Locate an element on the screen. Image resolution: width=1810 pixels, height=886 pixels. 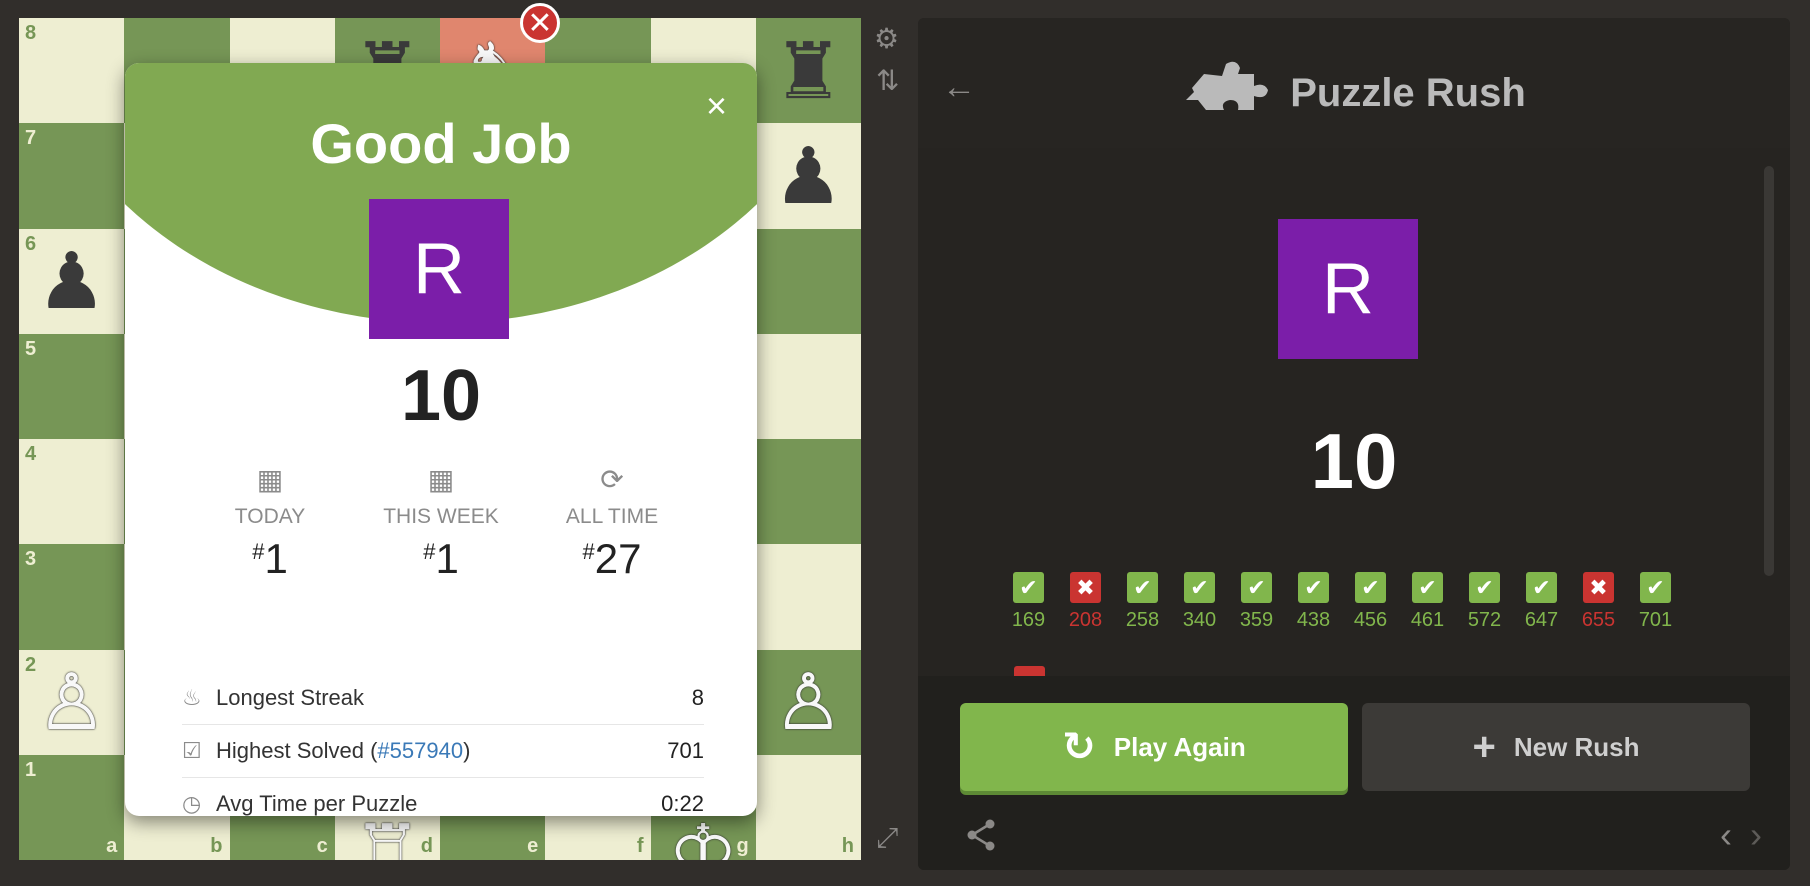
calendar-icon: ▦ is located at coordinates (270, 479).